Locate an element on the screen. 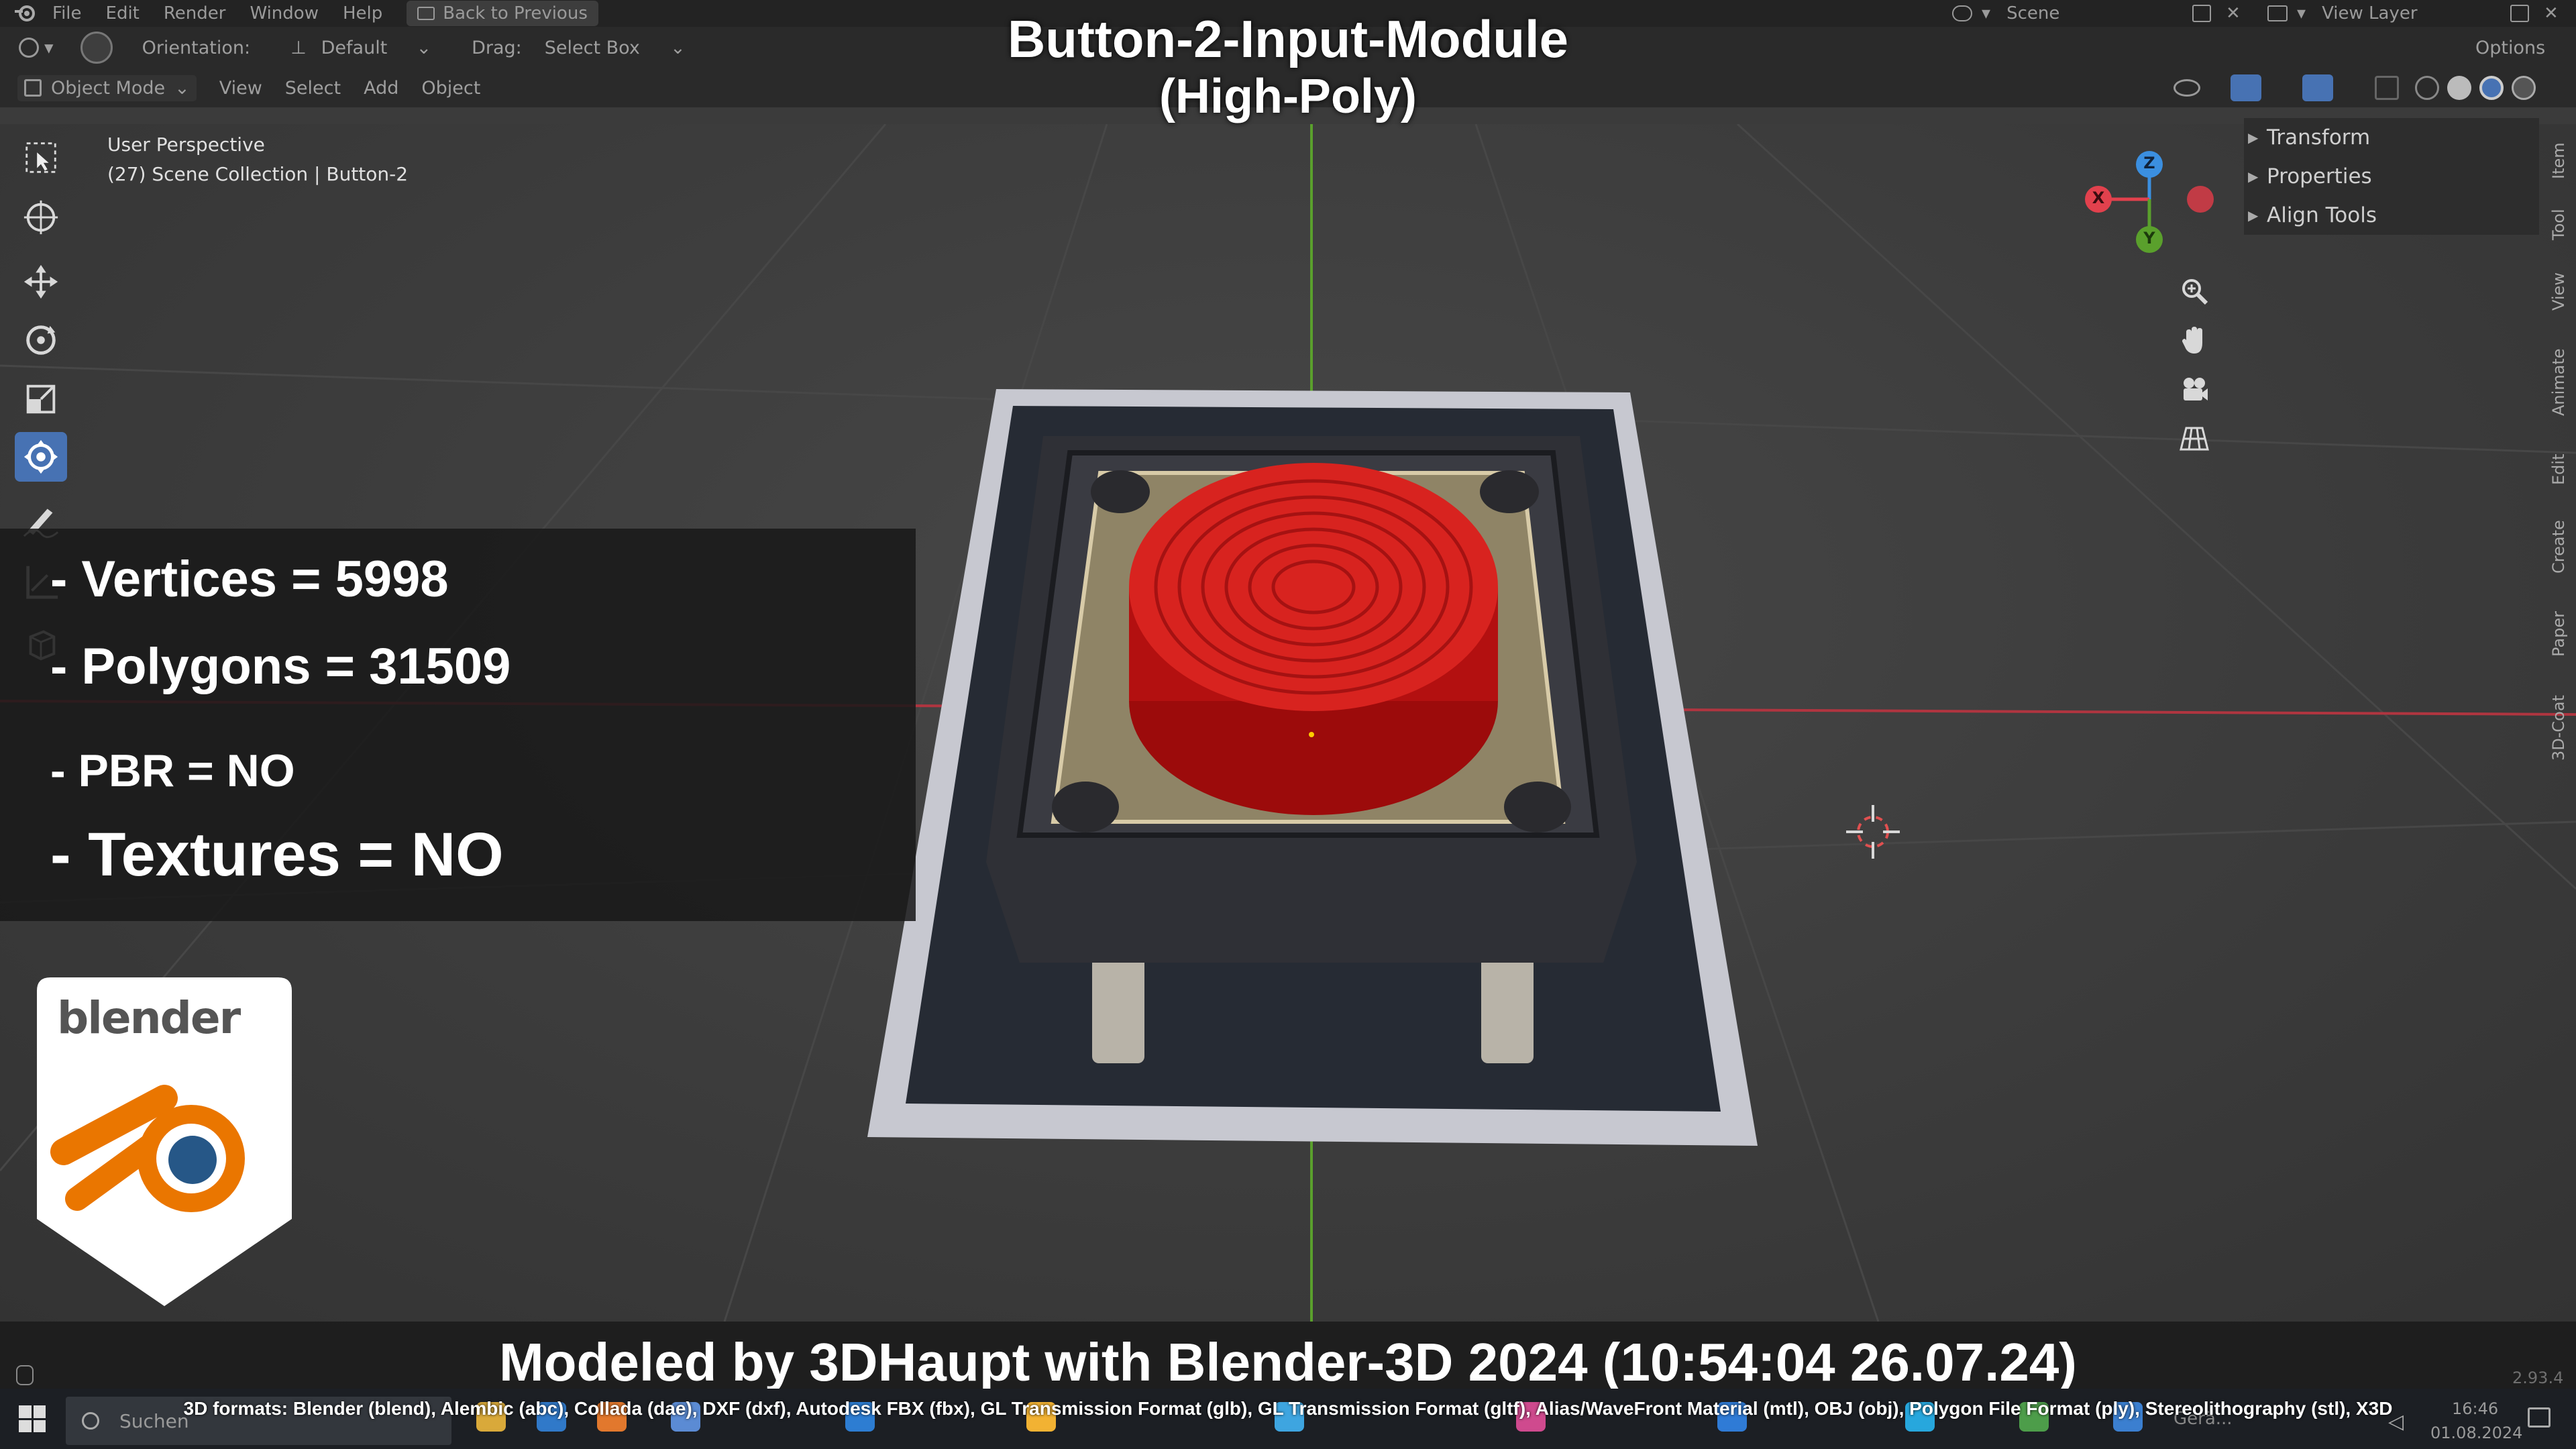  npanel-transform-label: Transform is located at coordinates (2319, 137).